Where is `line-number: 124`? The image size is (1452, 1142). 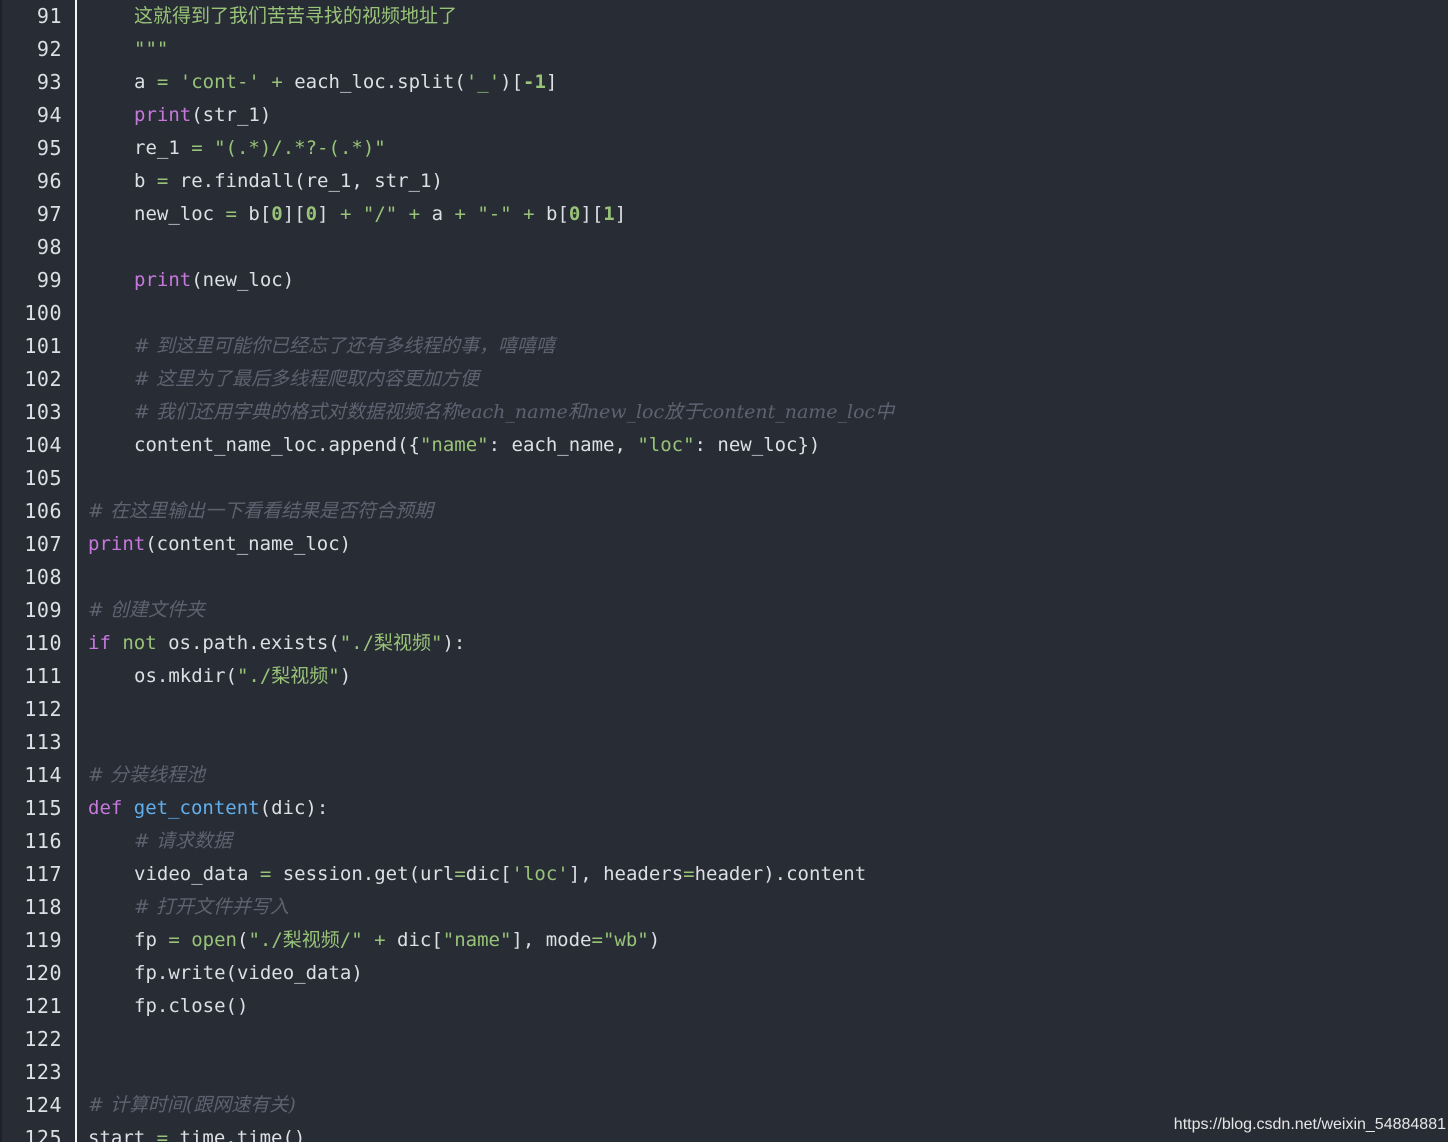
line-number: 124 is located at coordinates (43, 1105).